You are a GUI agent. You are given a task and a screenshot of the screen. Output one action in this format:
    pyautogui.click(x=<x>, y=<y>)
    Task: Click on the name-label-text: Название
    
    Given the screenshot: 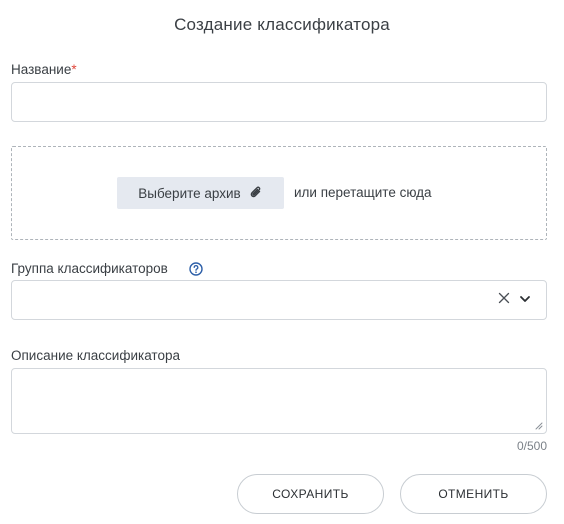 What is the action you would take?
    pyautogui.click(x=41, y=69)
    